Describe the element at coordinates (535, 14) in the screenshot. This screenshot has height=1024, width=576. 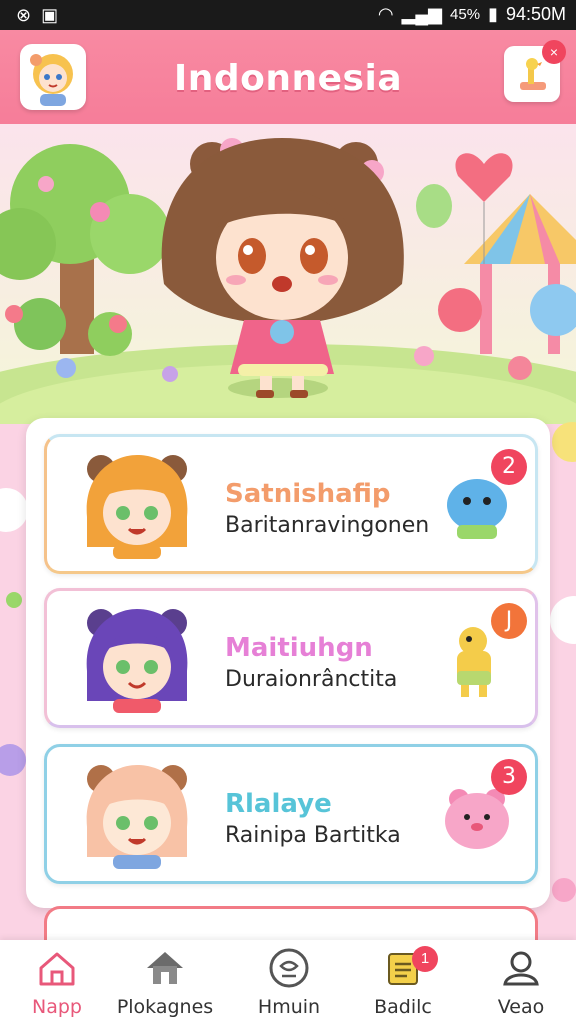
I see `clock: 94:50M` at that location.